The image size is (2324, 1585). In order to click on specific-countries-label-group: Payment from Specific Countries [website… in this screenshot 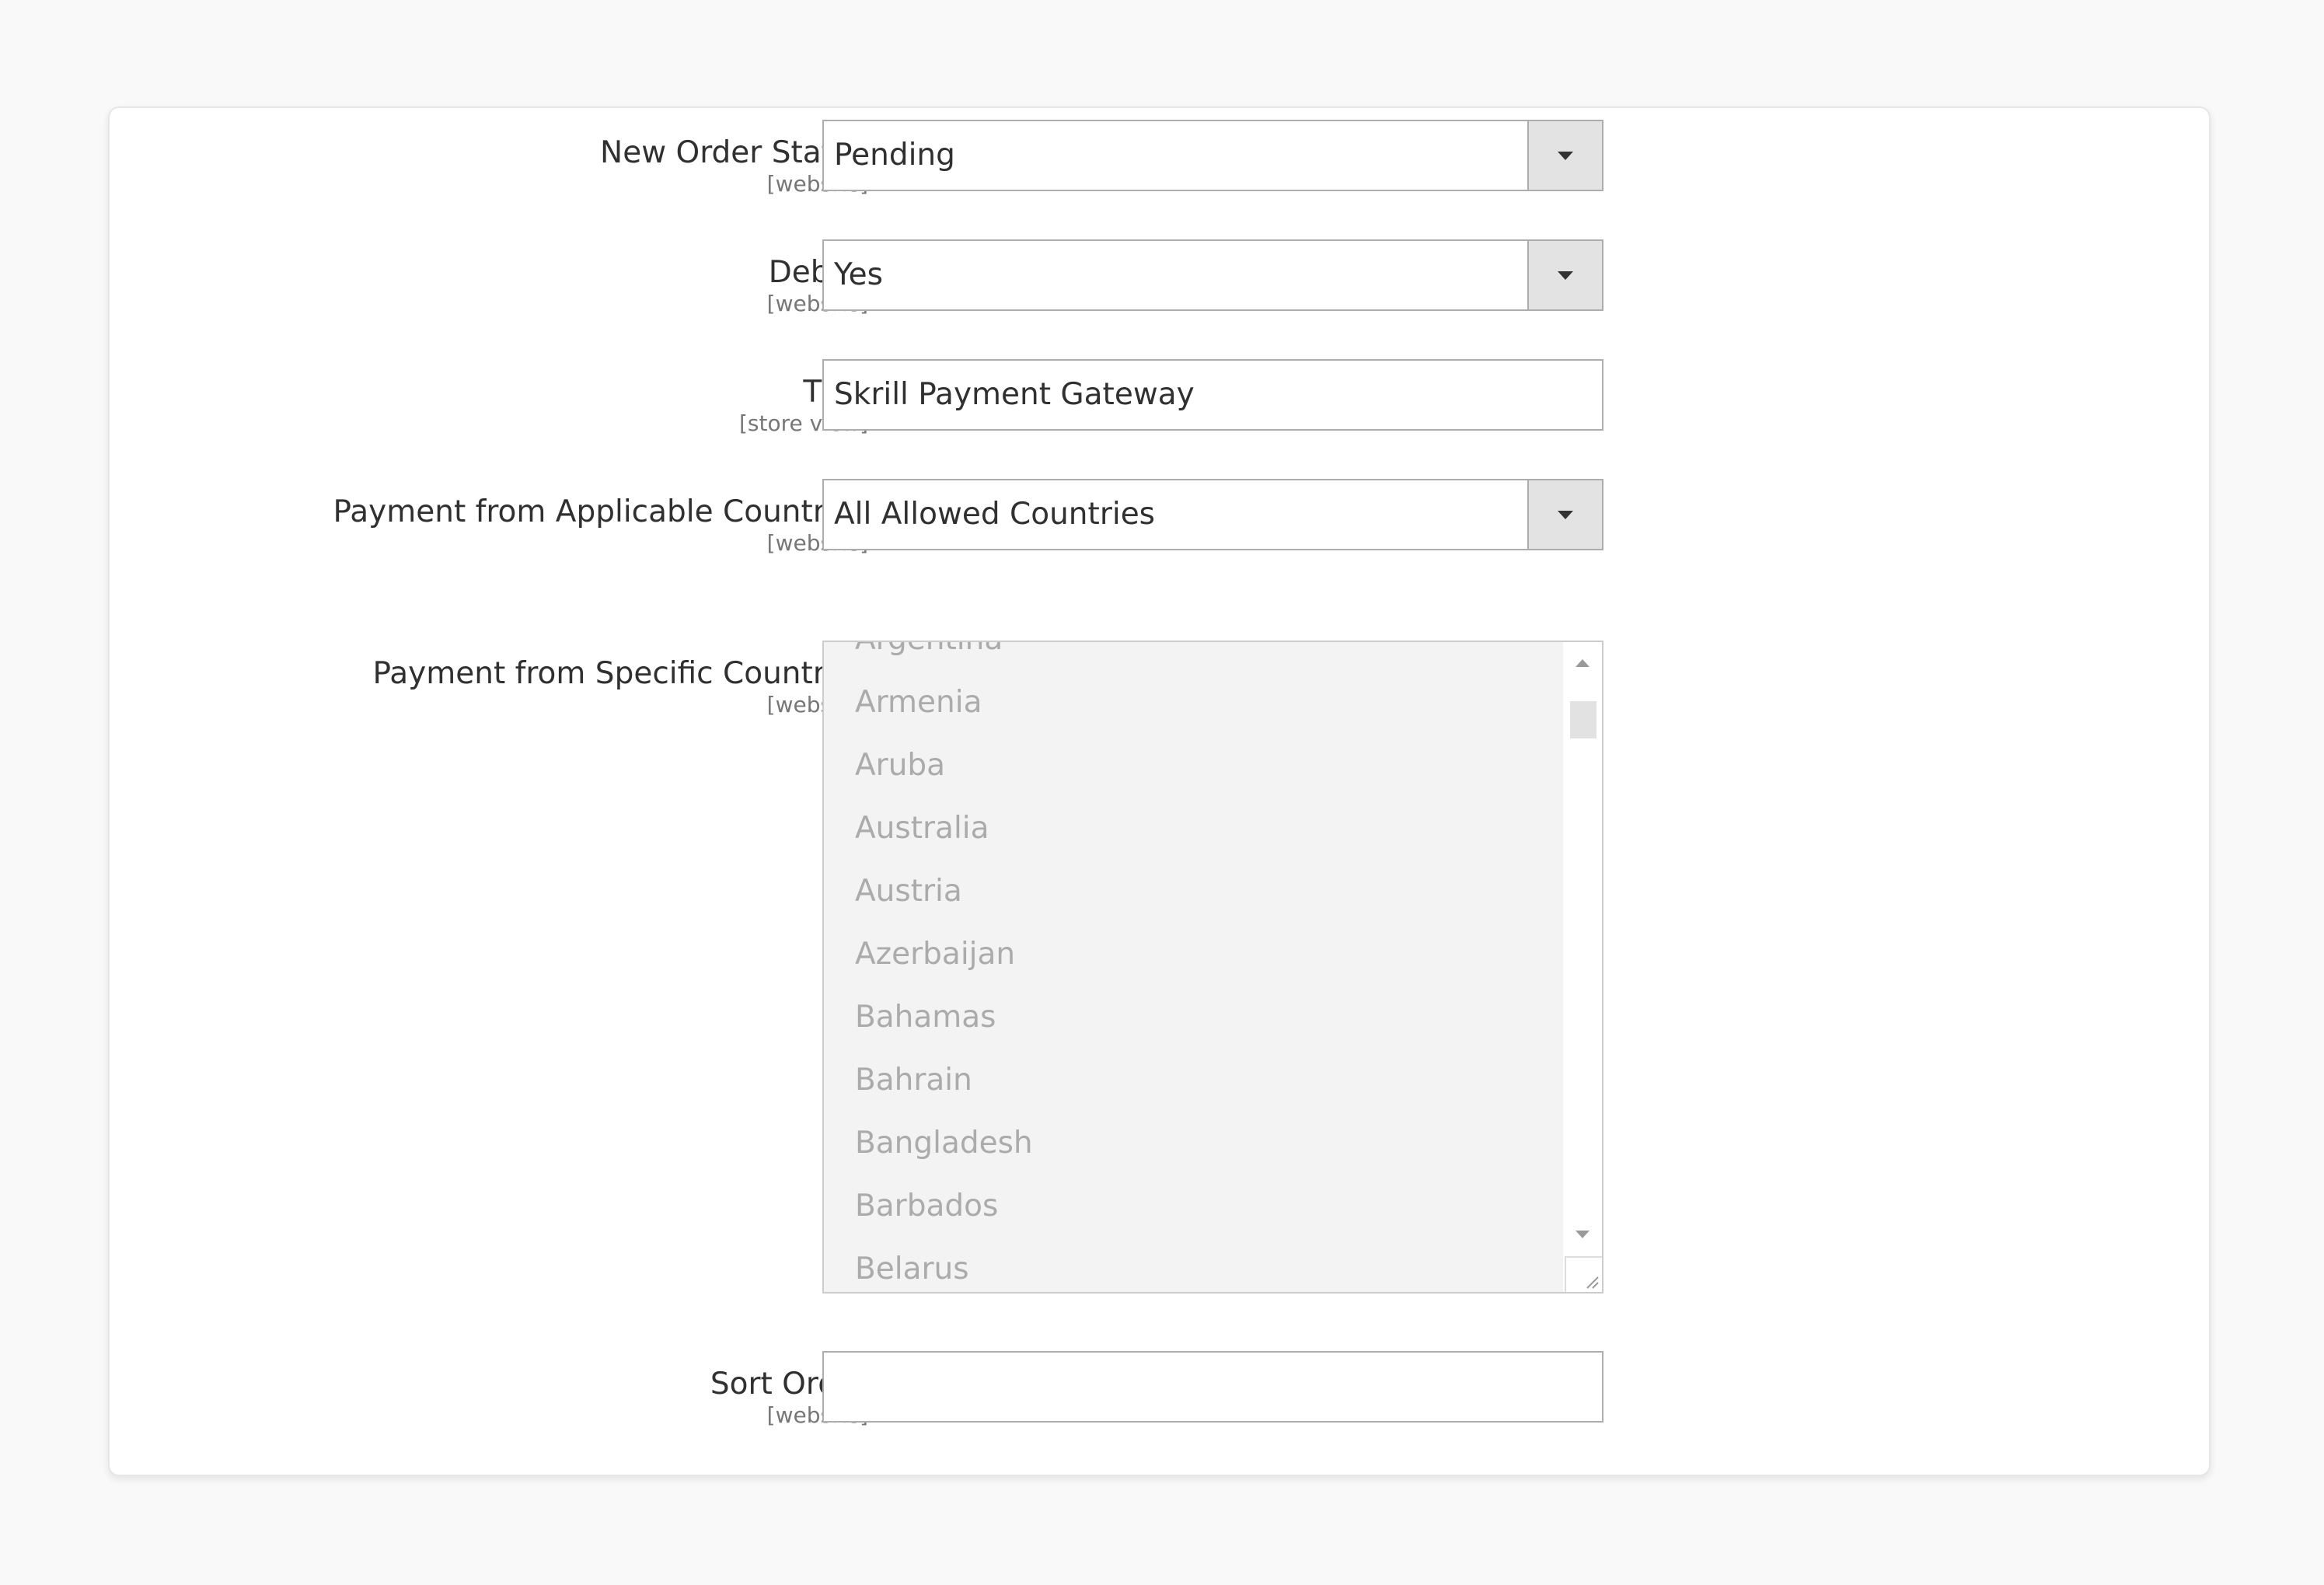, I will do `click(620, 688)`.